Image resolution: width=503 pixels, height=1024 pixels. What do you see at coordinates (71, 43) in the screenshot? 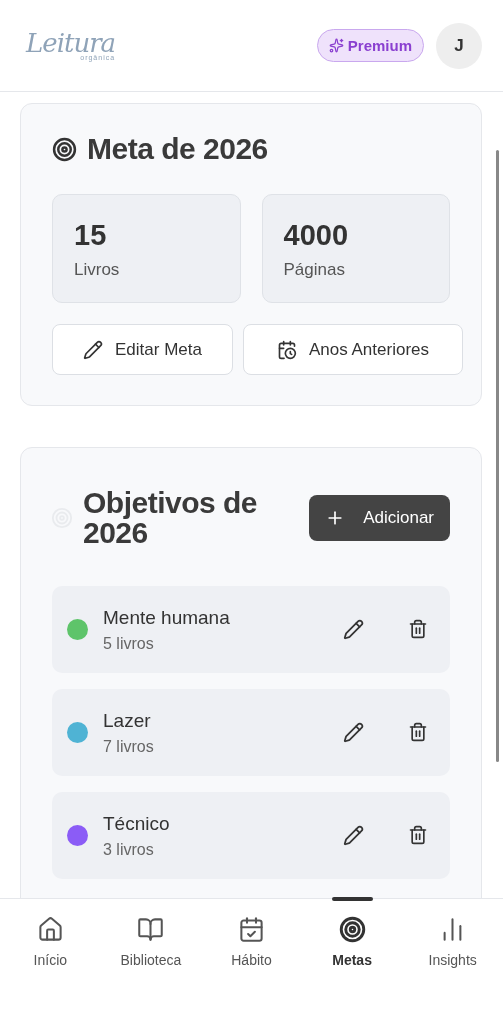
I see `logo-title: Leitura` at bounding box center [71, 43].